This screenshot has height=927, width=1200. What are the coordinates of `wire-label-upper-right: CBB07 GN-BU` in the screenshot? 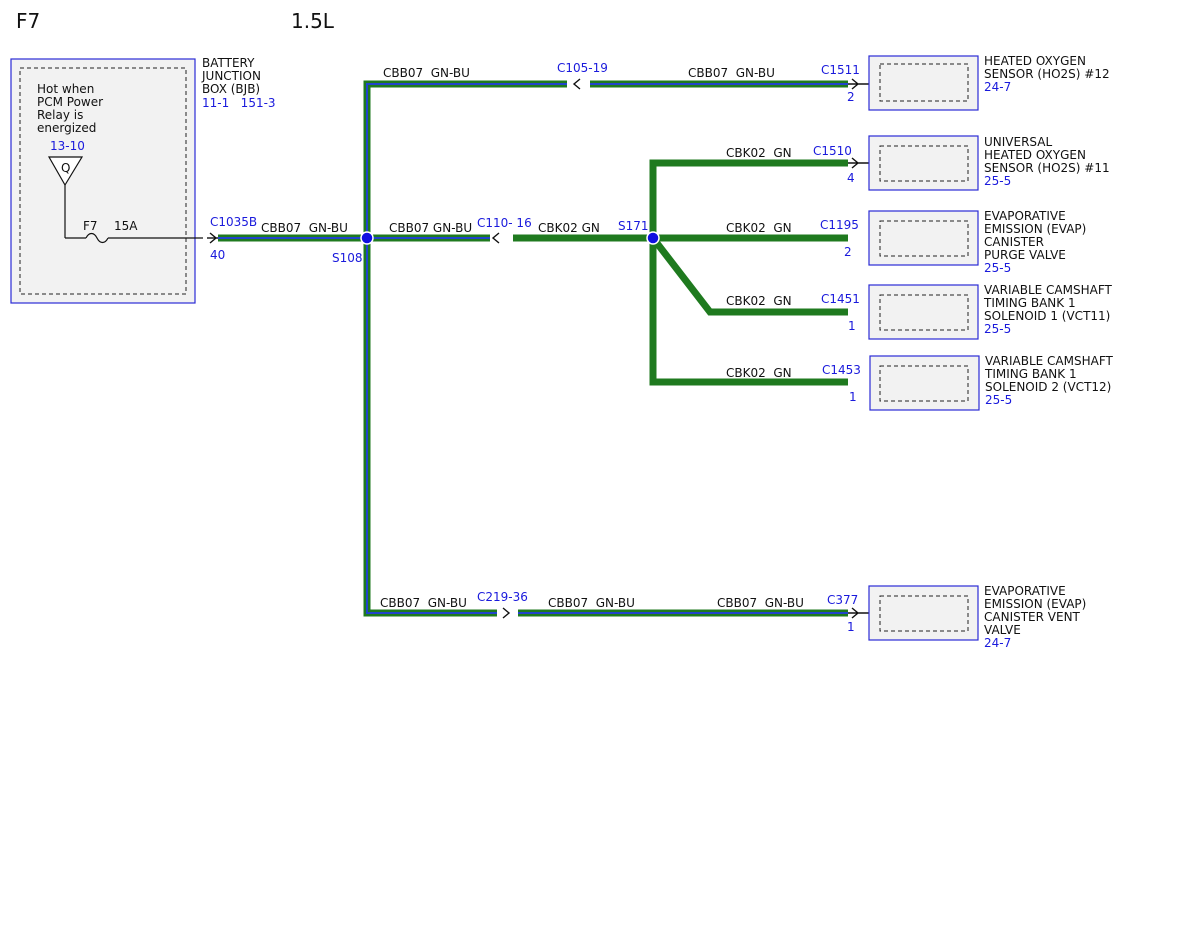 It's located at (731, 73).